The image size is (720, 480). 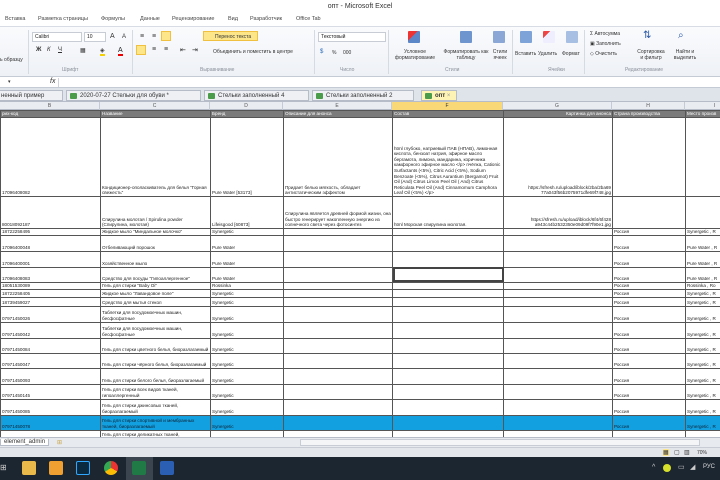 I want to click on align-right-icon: ≡, so click(x=166, y=49).